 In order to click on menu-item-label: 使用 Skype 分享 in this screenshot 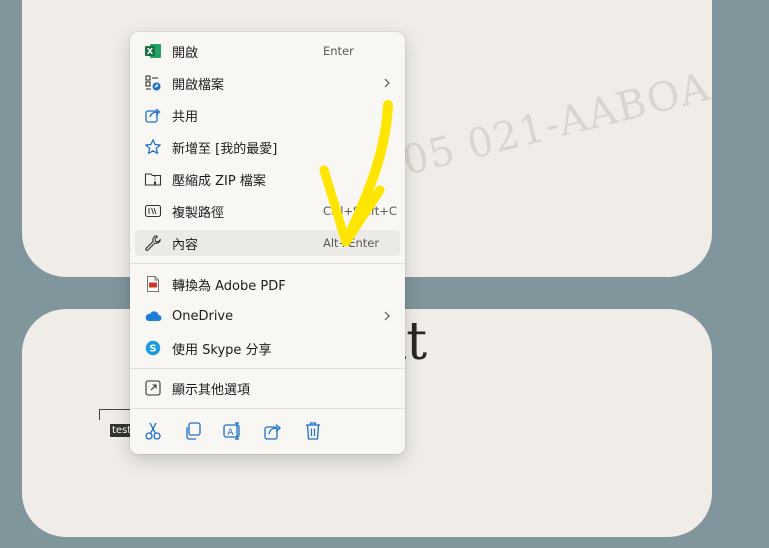, I will do `click(222, 350)`.